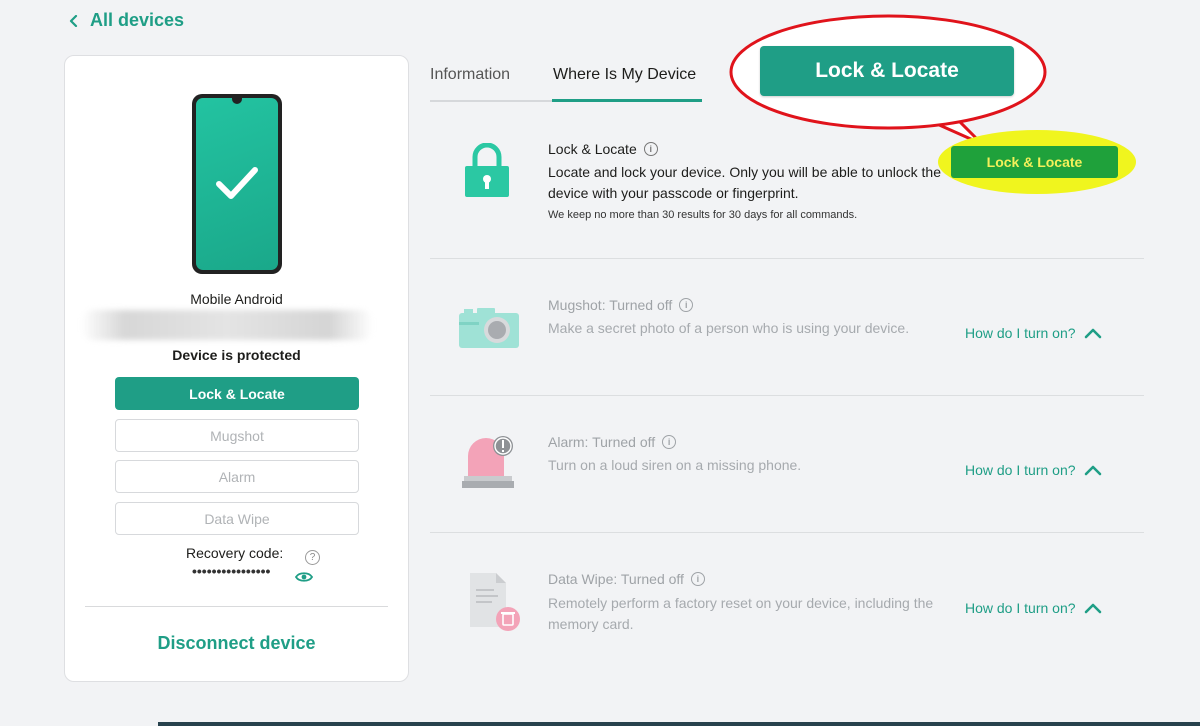 Image resolution: width=1200 pixels, height=726 pixels. Describe the element at coordinates (488, 462) in the screenshot. I see `siren-icon` at that location.